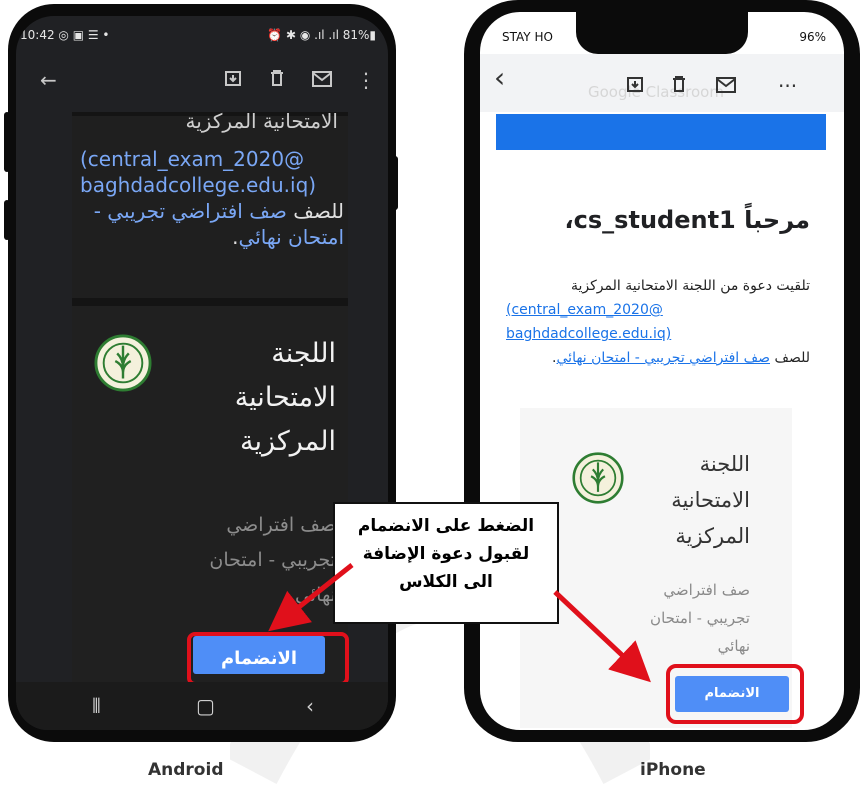  What do you see at coordinates (205, 706) in the screenshot?
I see `home-icon: ▢` at bounding box center [205, 706].